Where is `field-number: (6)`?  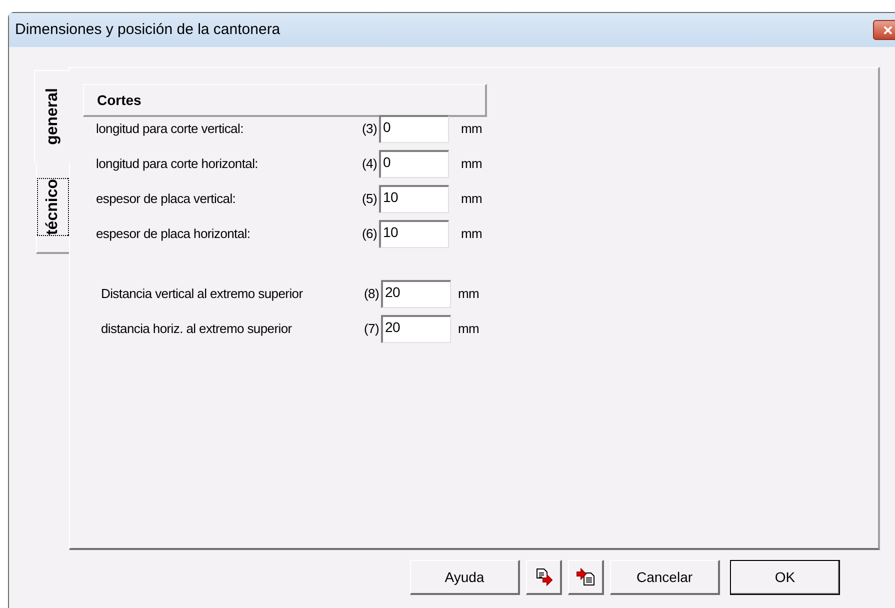
field-number: (6) is located at coordinates (369, 234).